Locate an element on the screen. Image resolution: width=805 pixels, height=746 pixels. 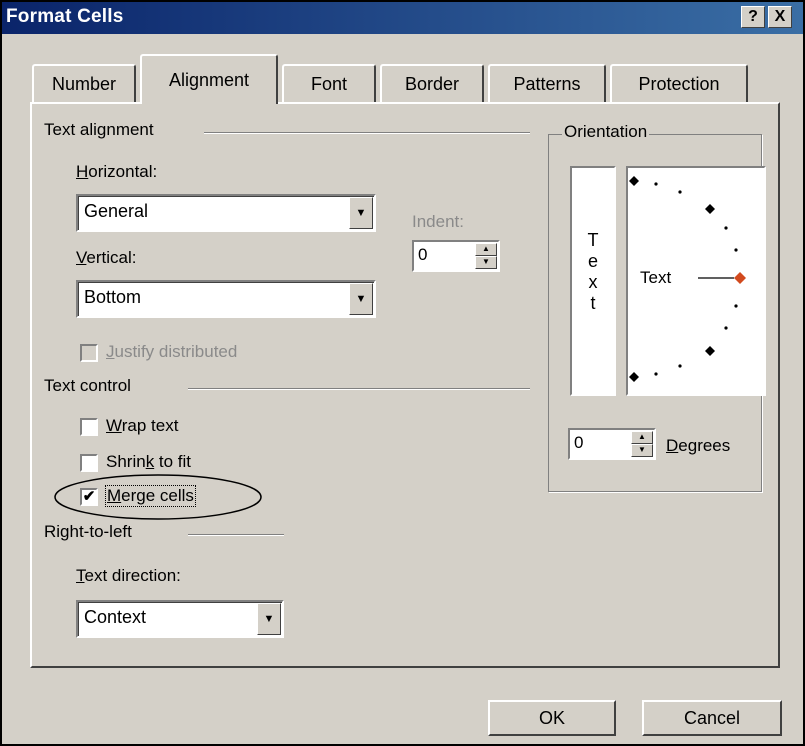
right-to-left-divider is located at coordinates (236, 535).